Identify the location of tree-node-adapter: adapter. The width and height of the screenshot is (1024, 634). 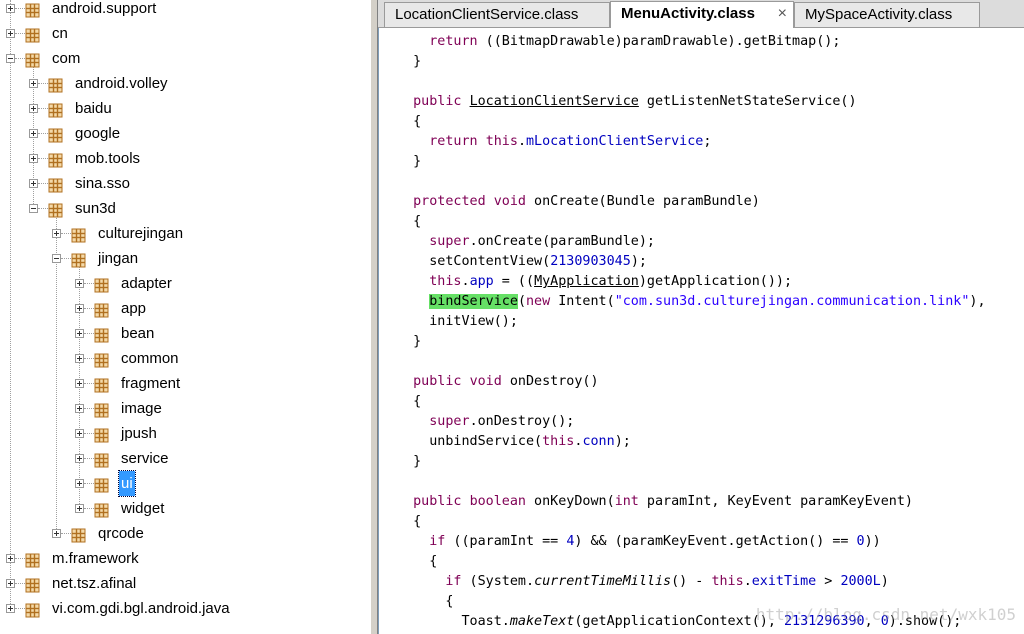
(185, 283).